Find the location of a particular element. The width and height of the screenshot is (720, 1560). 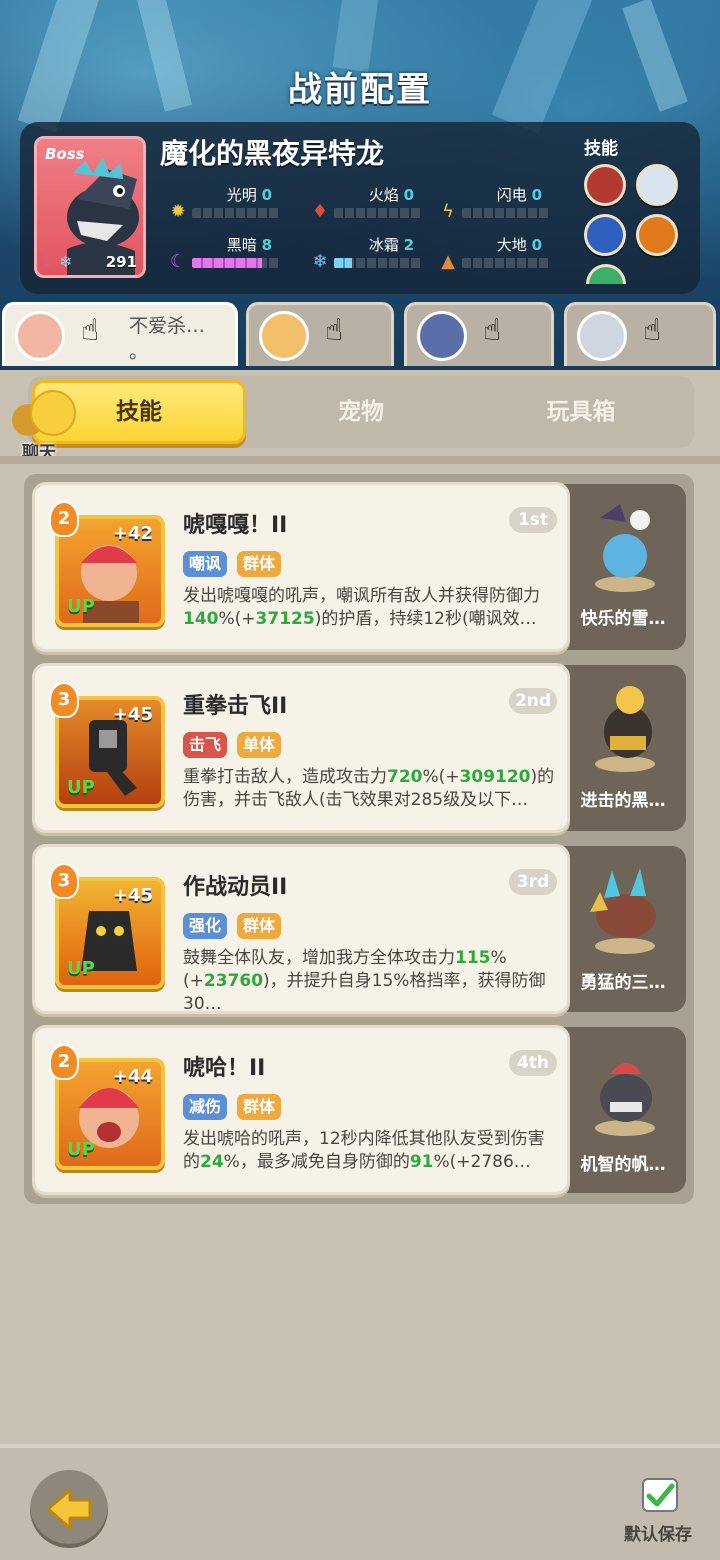

skill-plus: +42 is located at coordinates (132, 533).